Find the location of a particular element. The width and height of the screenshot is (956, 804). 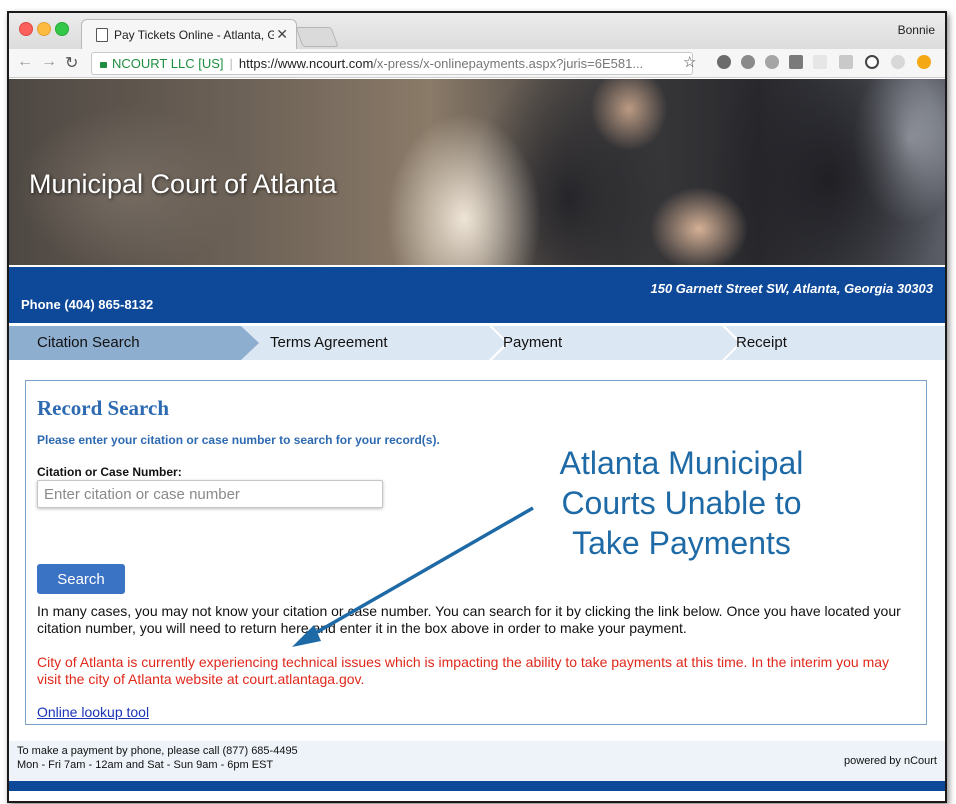

annotation-line-1: Atlanta Municipal is located at coordinates (681, 463).